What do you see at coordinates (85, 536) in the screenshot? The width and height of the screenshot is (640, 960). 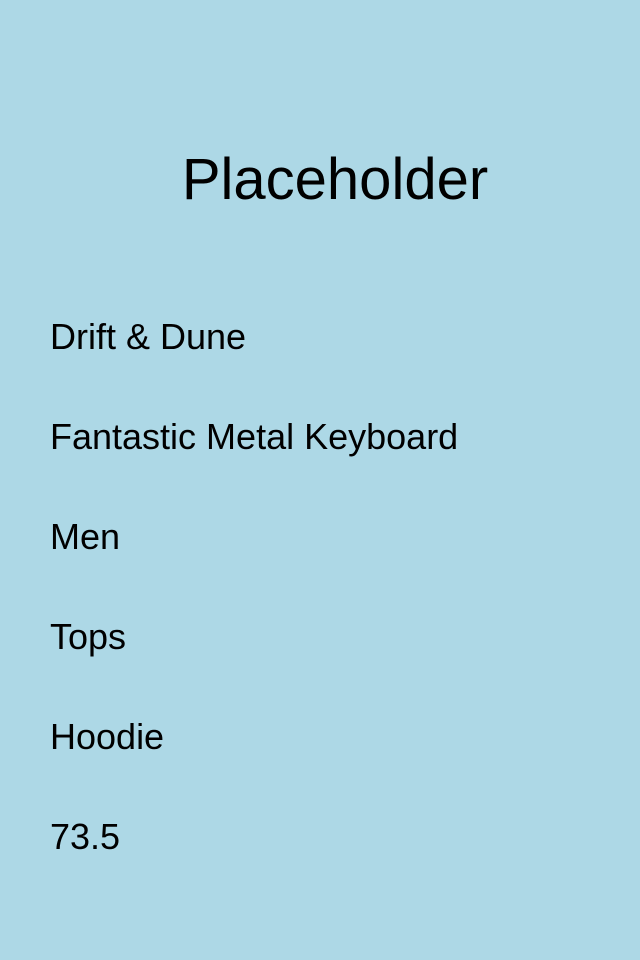 I see `product-gender: Men` at bounding box center [85, 536].